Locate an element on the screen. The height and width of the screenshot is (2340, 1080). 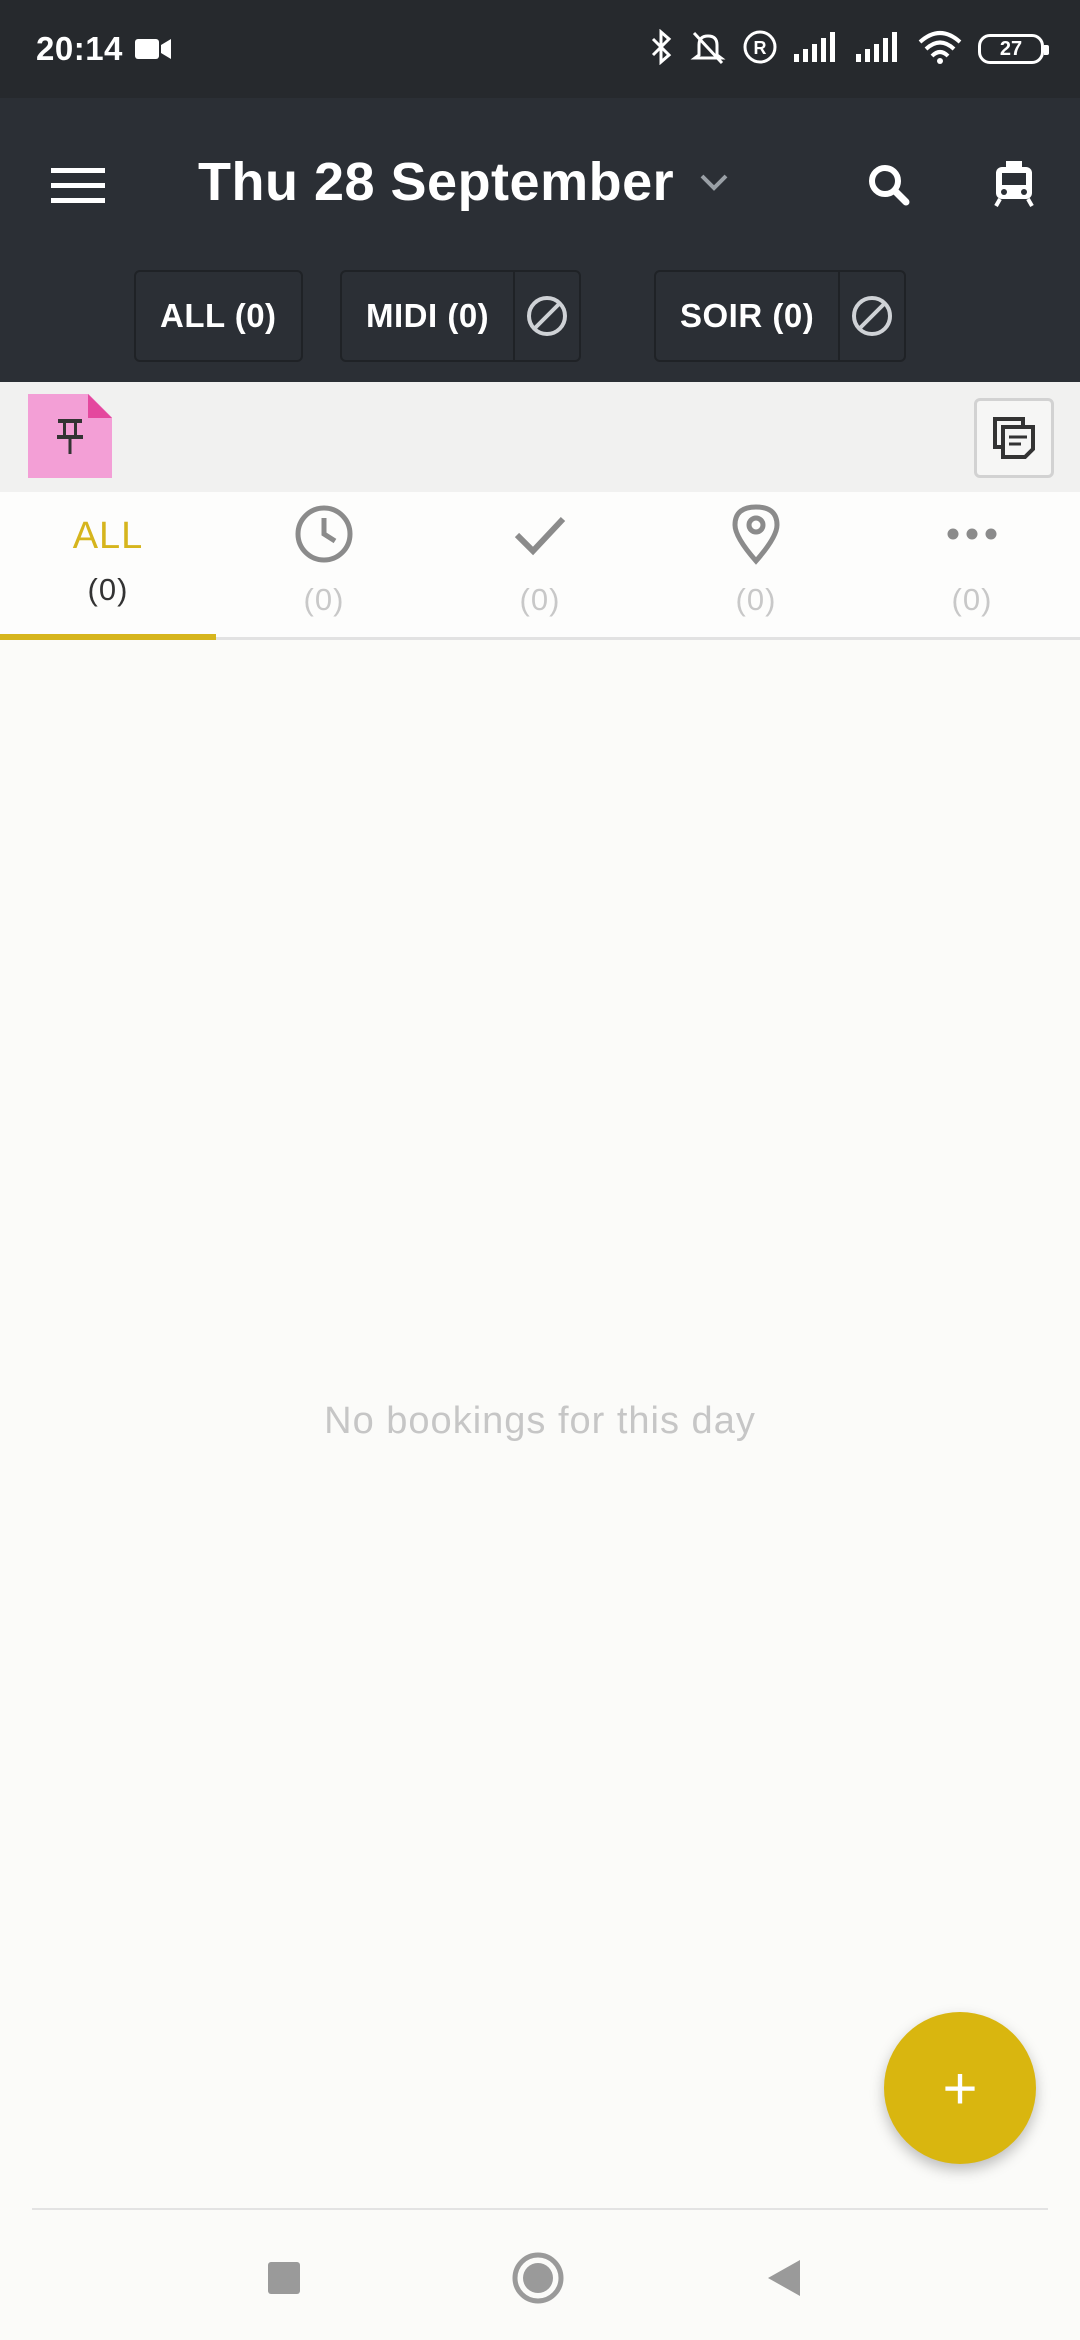
train-icon is located at coordinates (1014, 184).